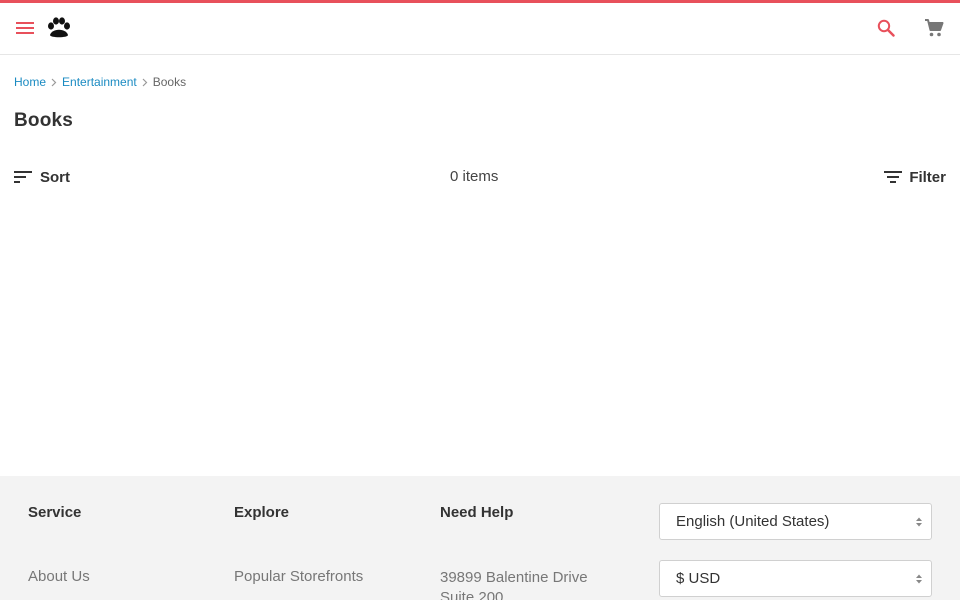 The height and width of the screenshot is (600, 960). I want to click on breadcrumb-entertainment-link: Entertainment, so click(99, 82).